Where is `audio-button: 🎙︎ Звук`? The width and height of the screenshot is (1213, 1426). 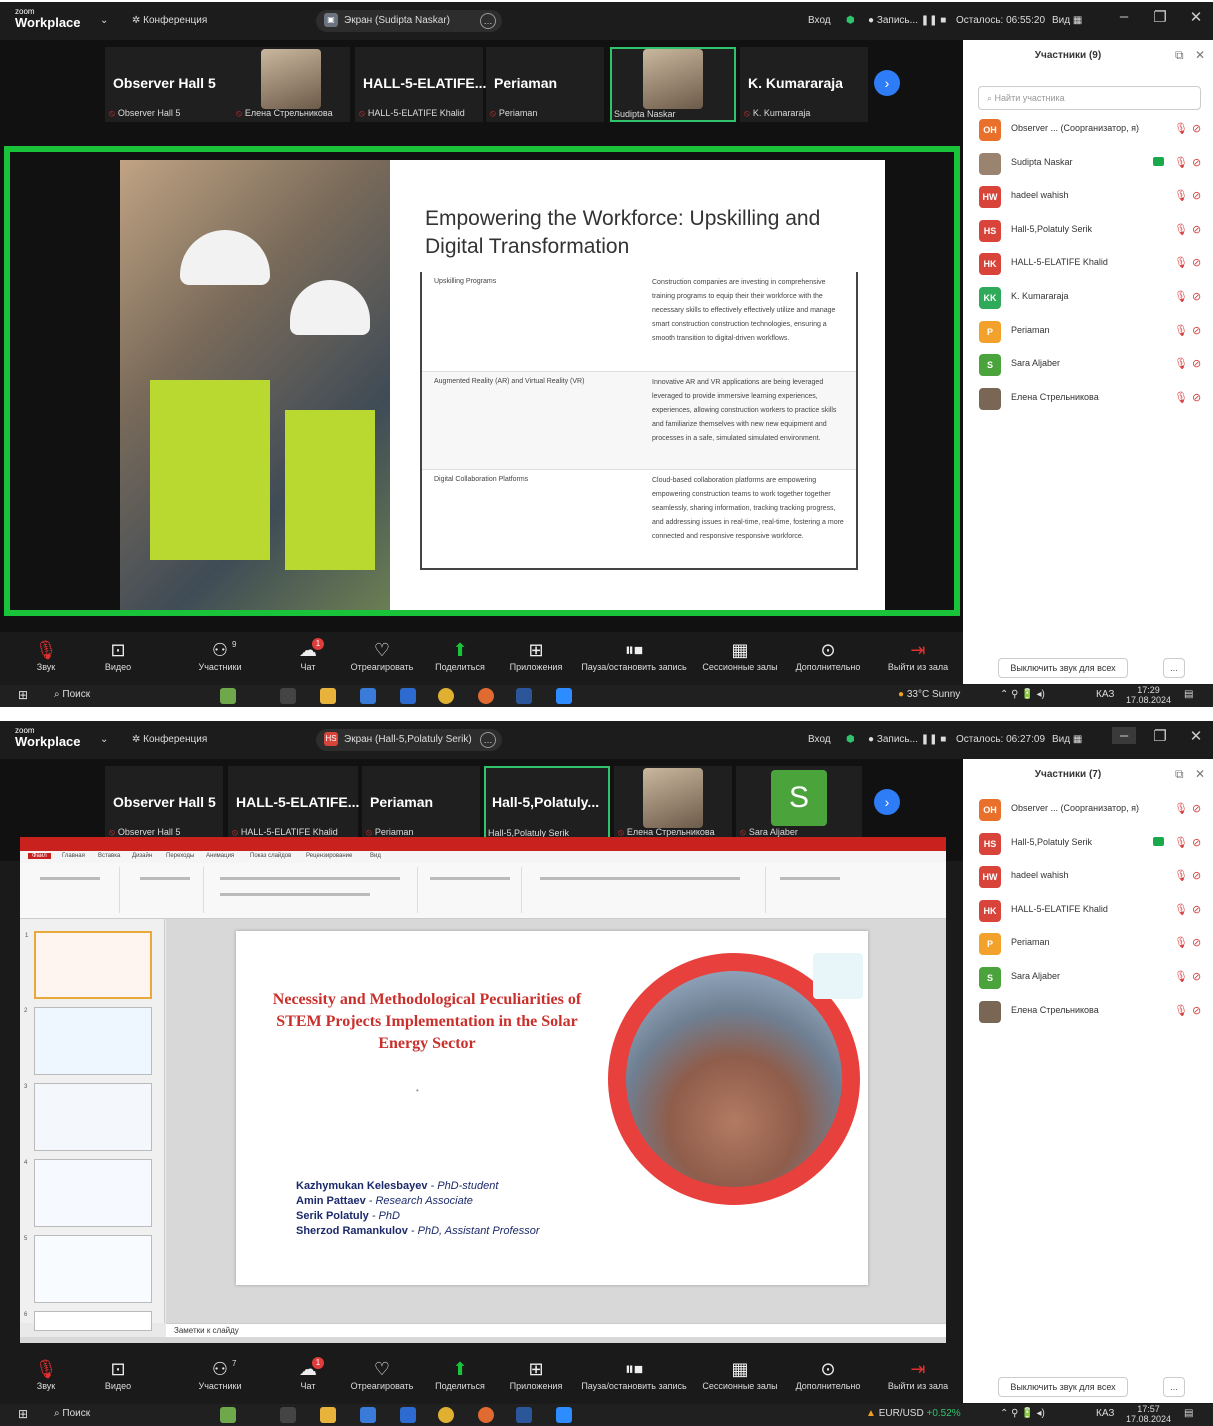
audio-button: 🎙︎ Звук is located at coordinates (46, 655).